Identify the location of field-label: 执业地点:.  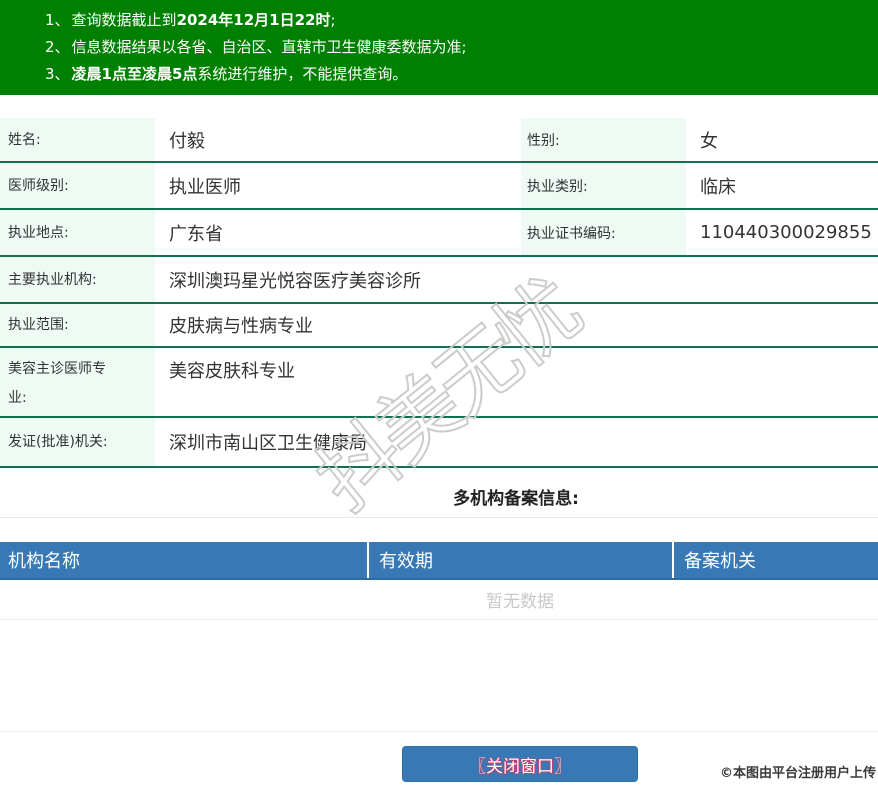
(77, 232).